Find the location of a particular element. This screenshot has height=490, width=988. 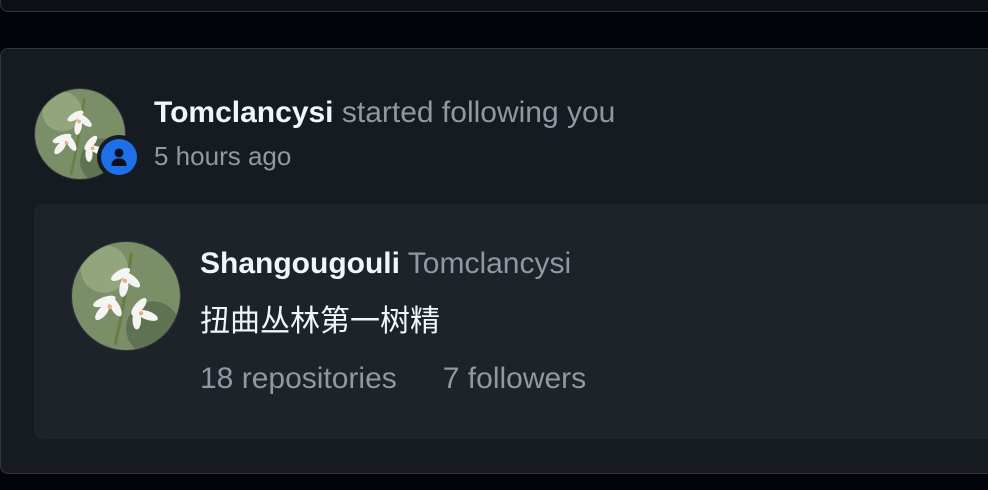

person-icon is located at coordinates (119, 157).